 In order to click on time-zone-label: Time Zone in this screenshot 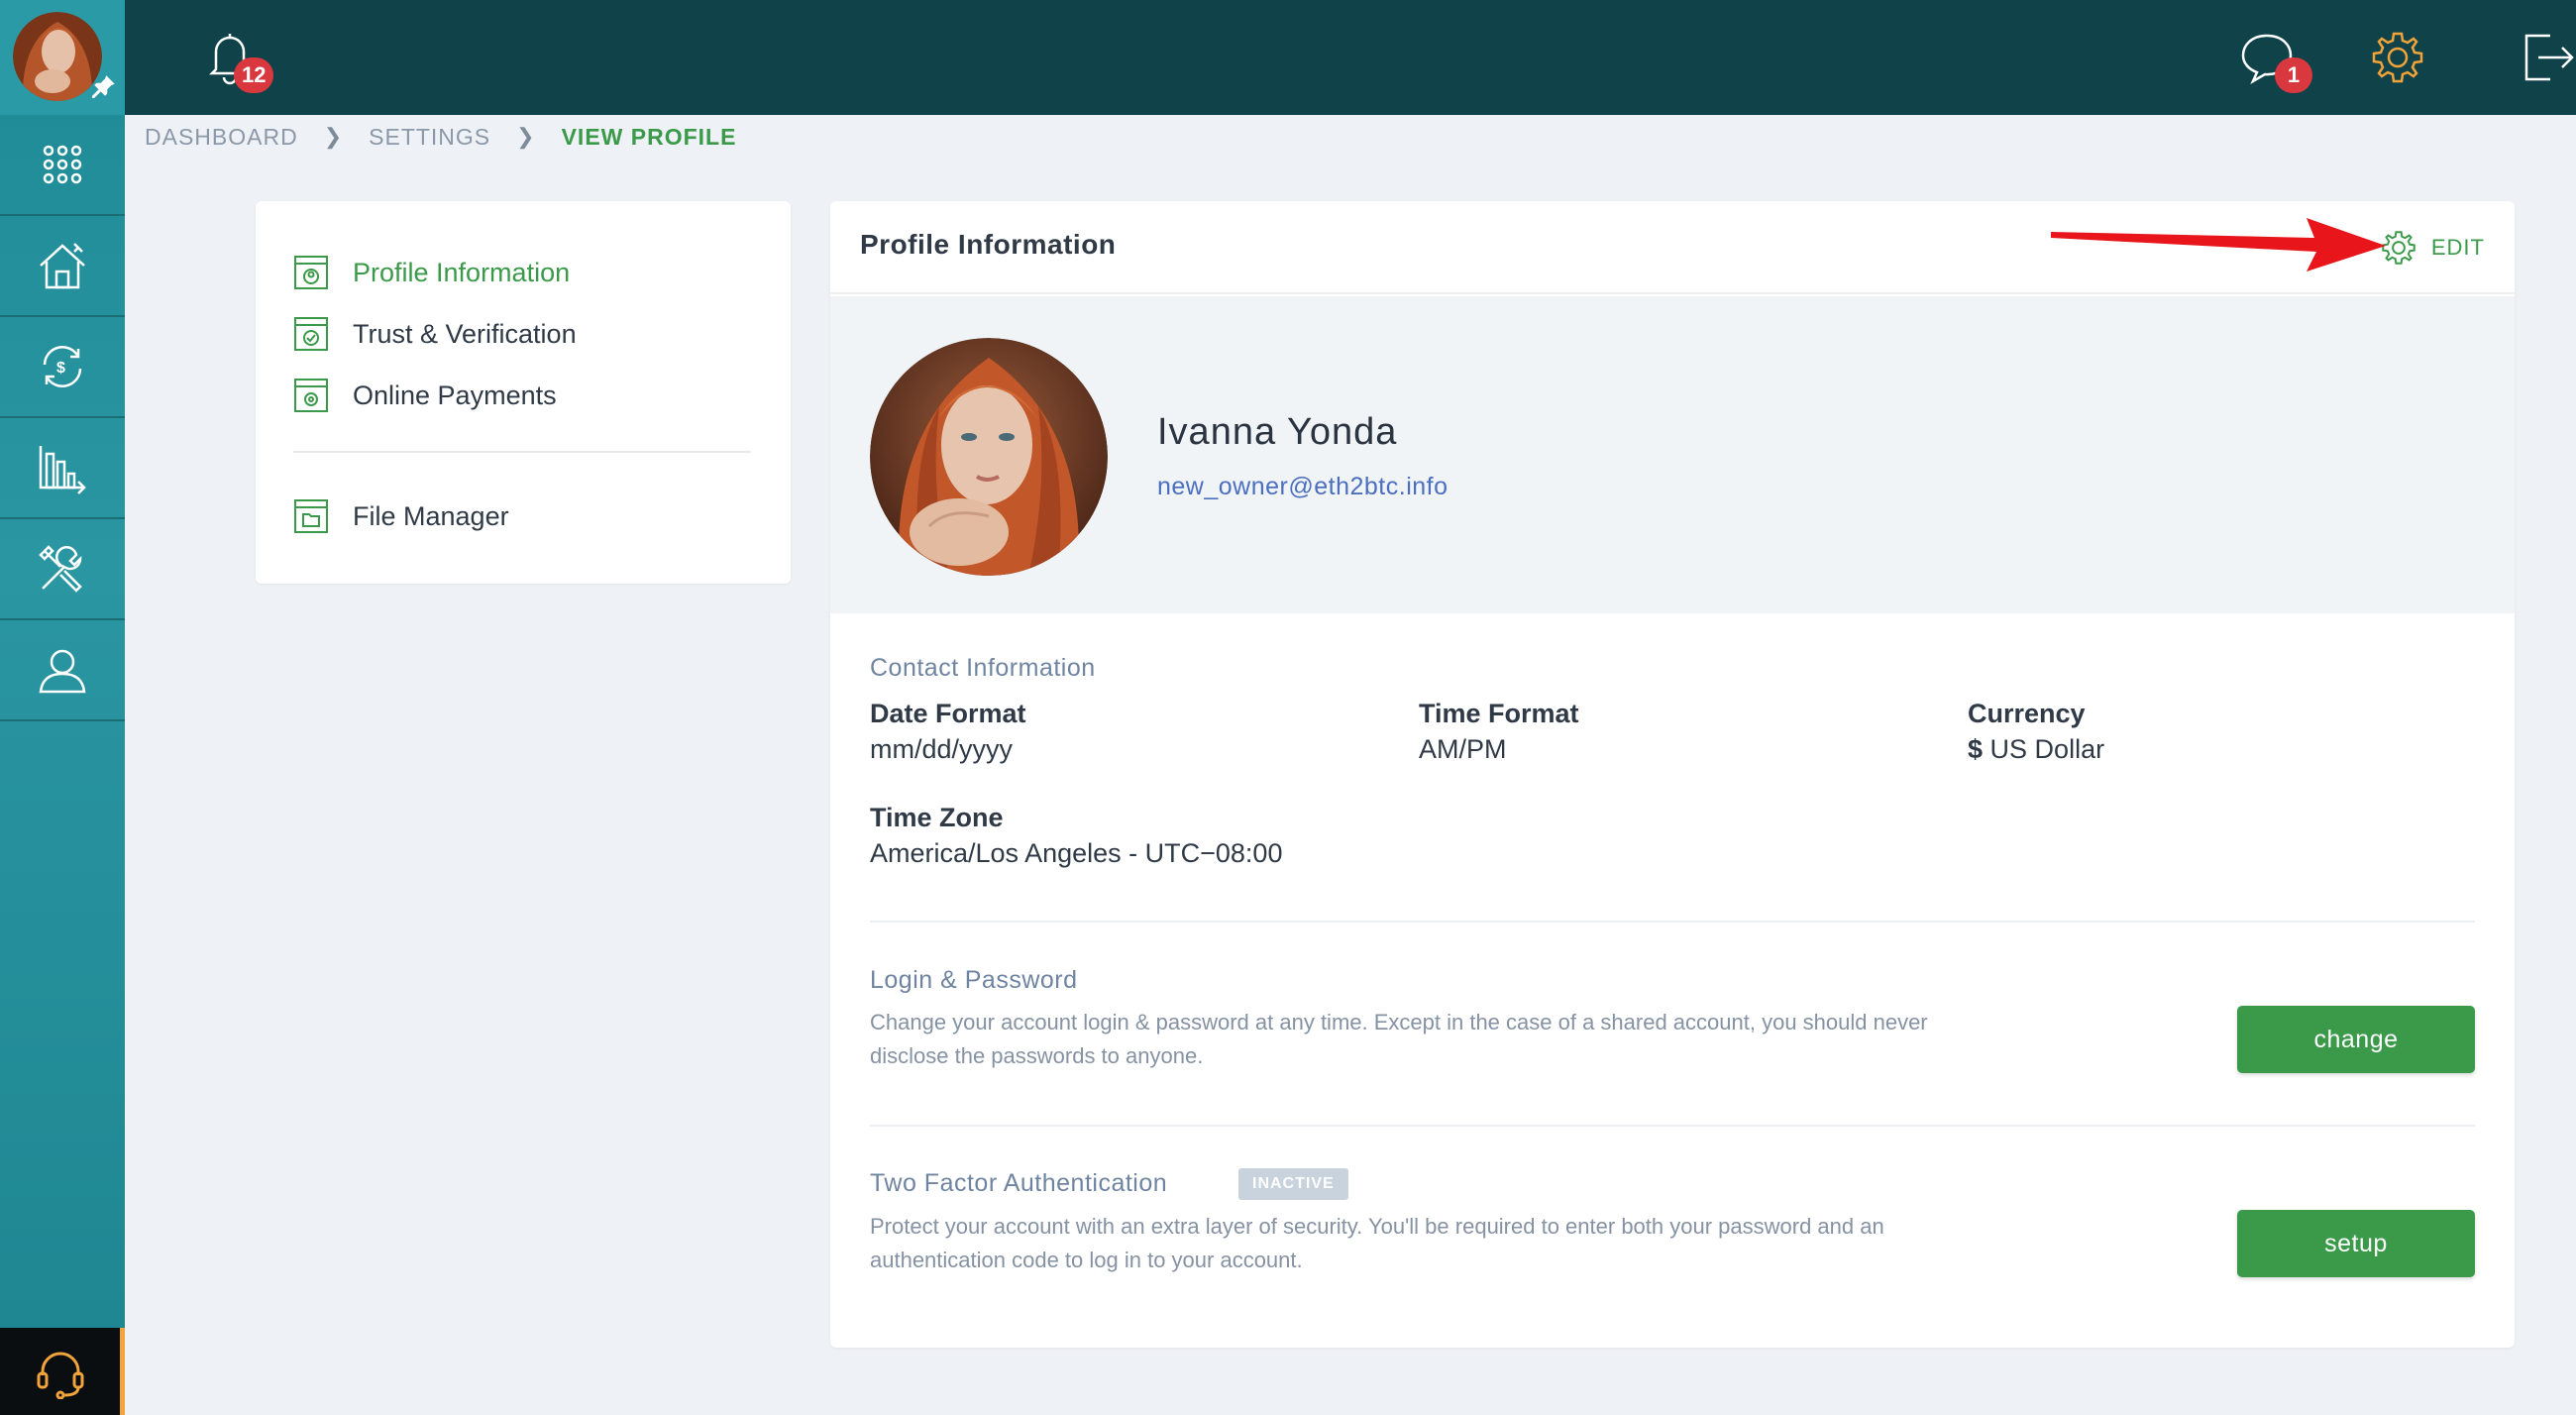, I will do `click(937, 817)`.